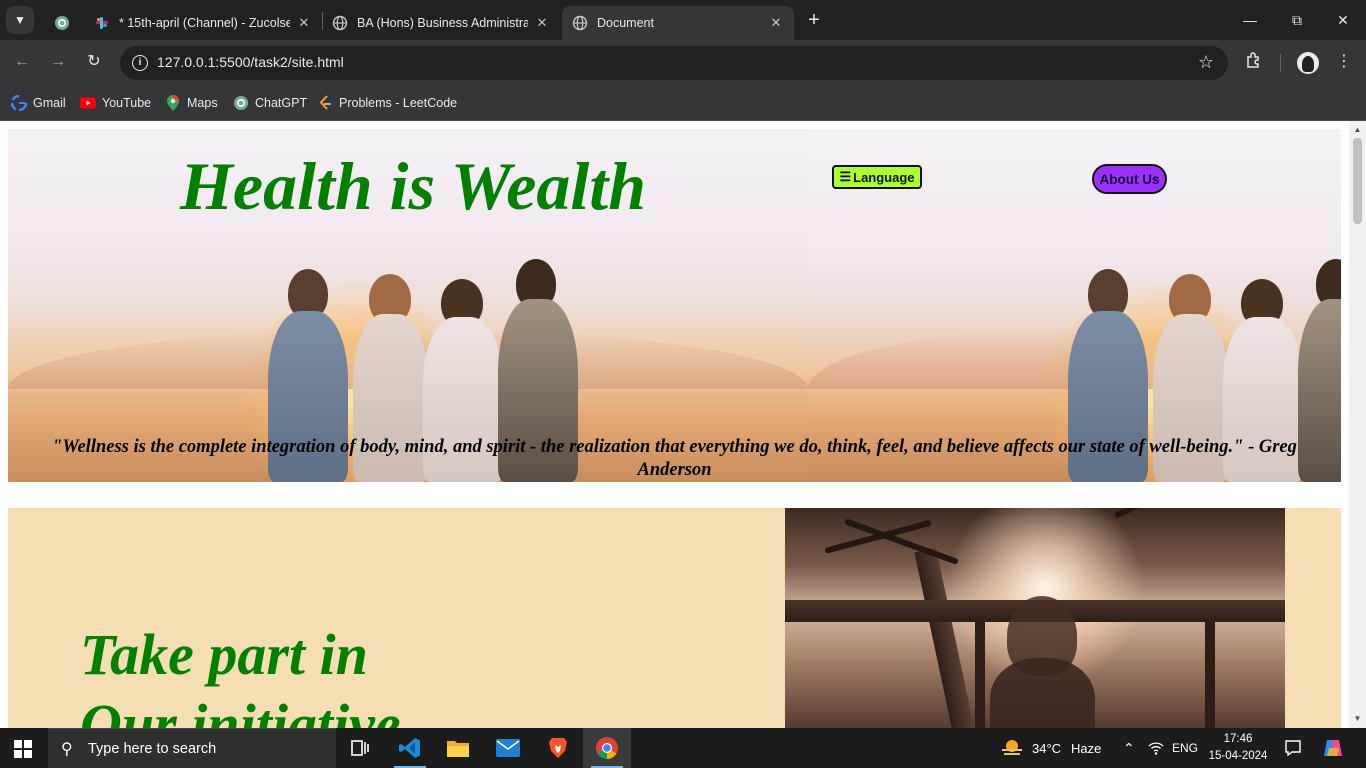 The width and height of the screenshot is (1366, 768). I want to click on restore-icon: ⧉, so click(1297, 20).